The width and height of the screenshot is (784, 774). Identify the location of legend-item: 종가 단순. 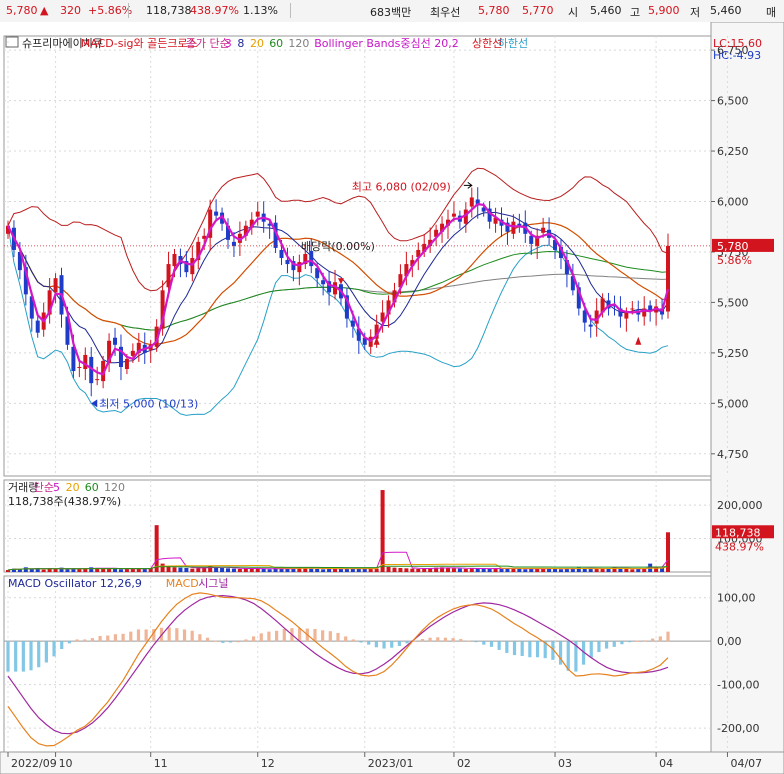
(208, 43).